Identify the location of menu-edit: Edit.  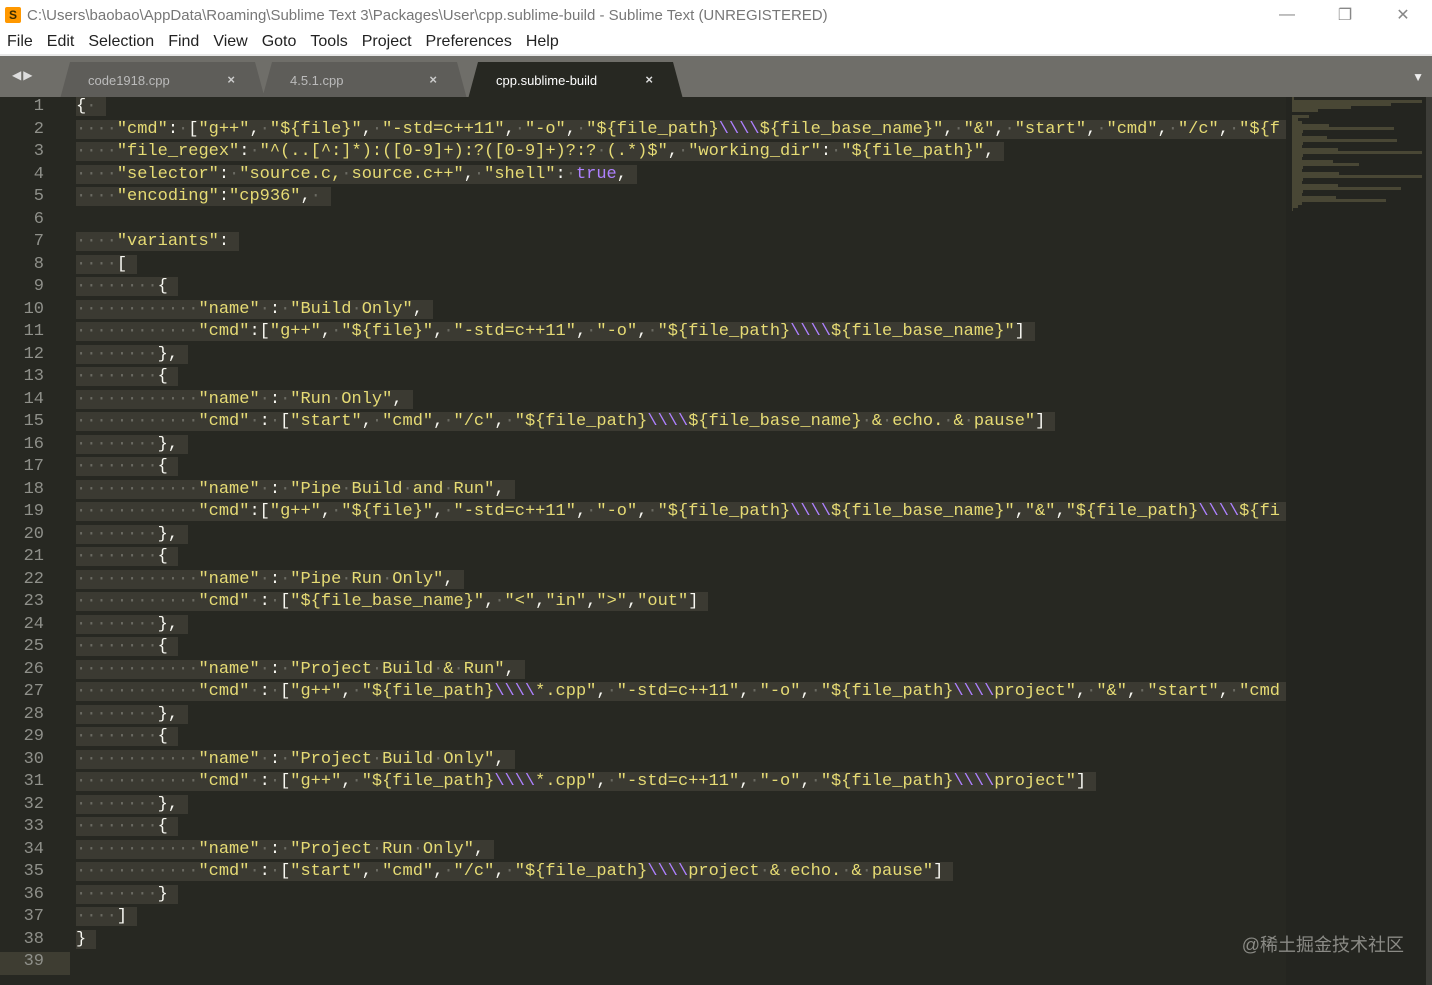
(61, 42).